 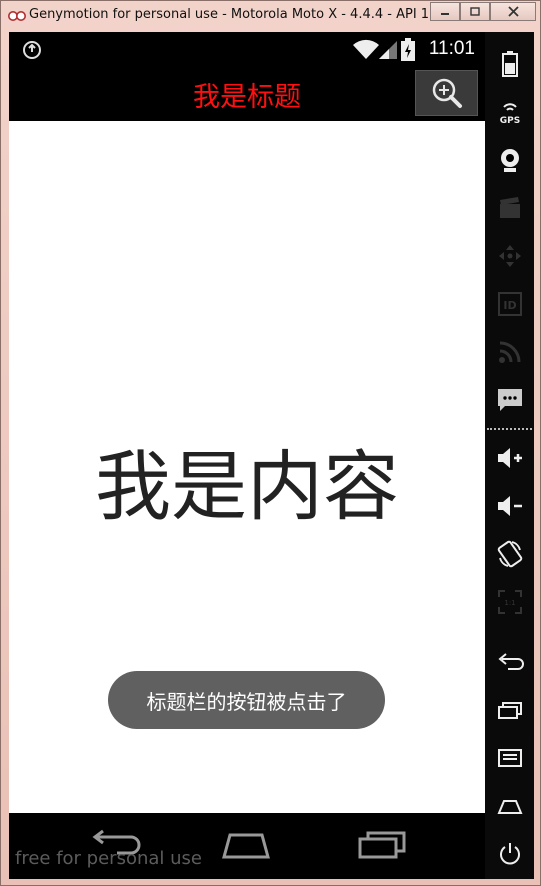 What do you see at coordinates (247, 48) in the screenshot?
I see `android-statusbar: 11:01` at bounding box center [247, 48].